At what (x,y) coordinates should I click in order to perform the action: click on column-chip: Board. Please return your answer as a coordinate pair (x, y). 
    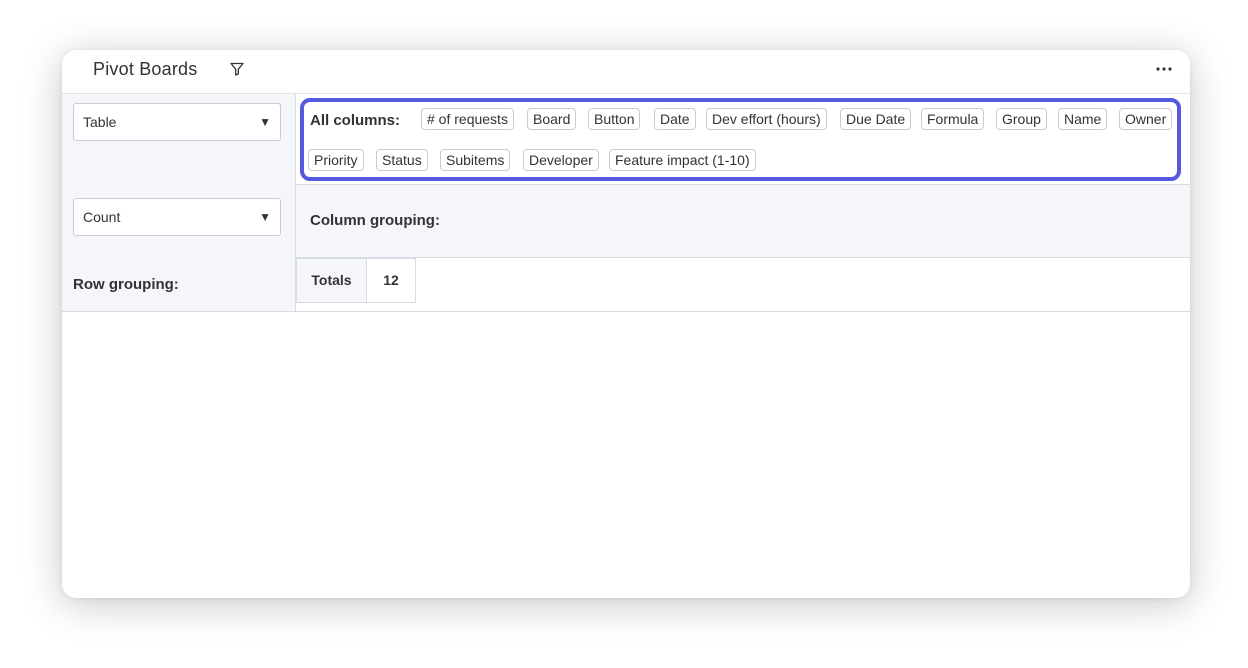
    Looking at the image, I should click on (552, 119).